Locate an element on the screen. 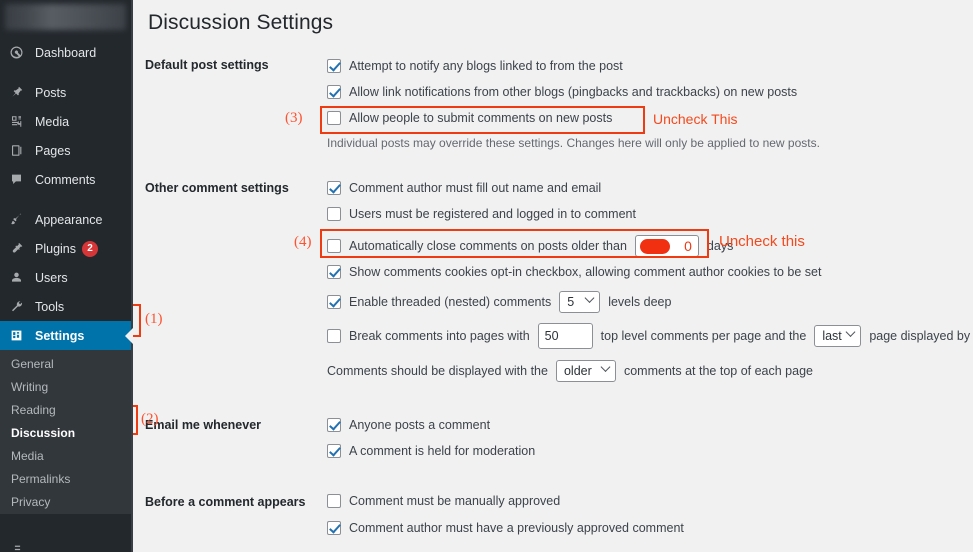  option-anyone-posts-comment: Anyone posts a comment is located at coordinates (408, 425).